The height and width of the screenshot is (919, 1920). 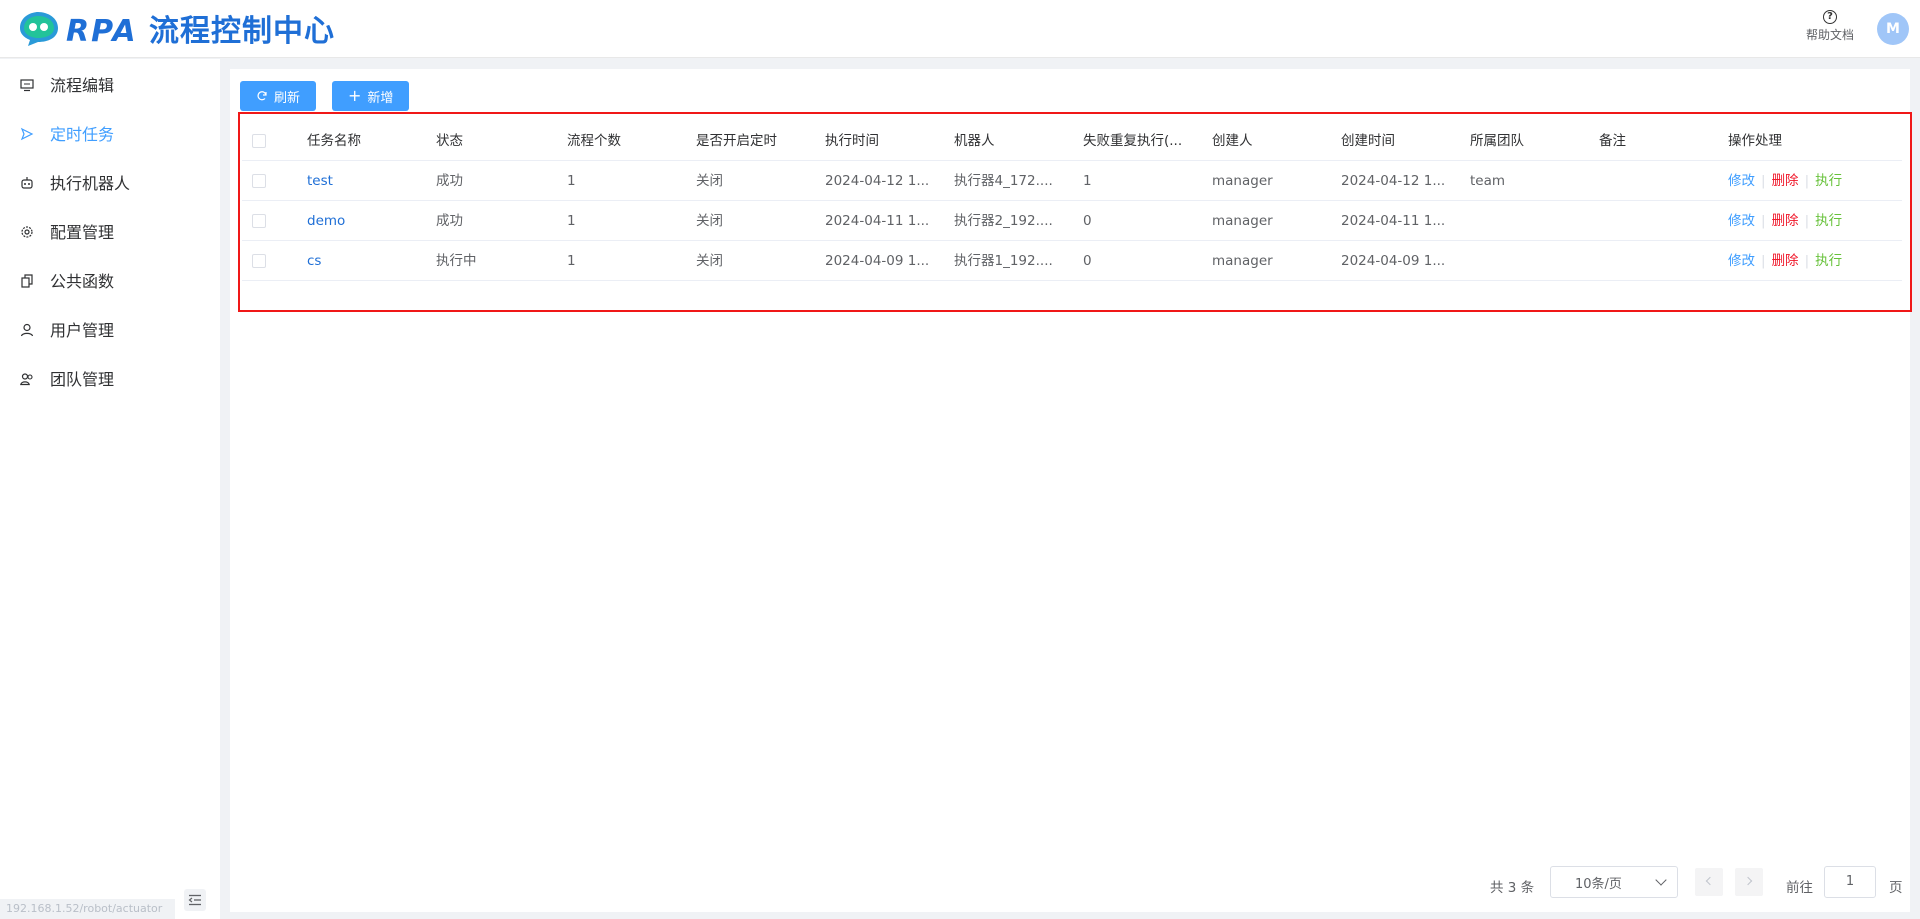 I want to click on prev-page-button, so click(x=1709, y=882).